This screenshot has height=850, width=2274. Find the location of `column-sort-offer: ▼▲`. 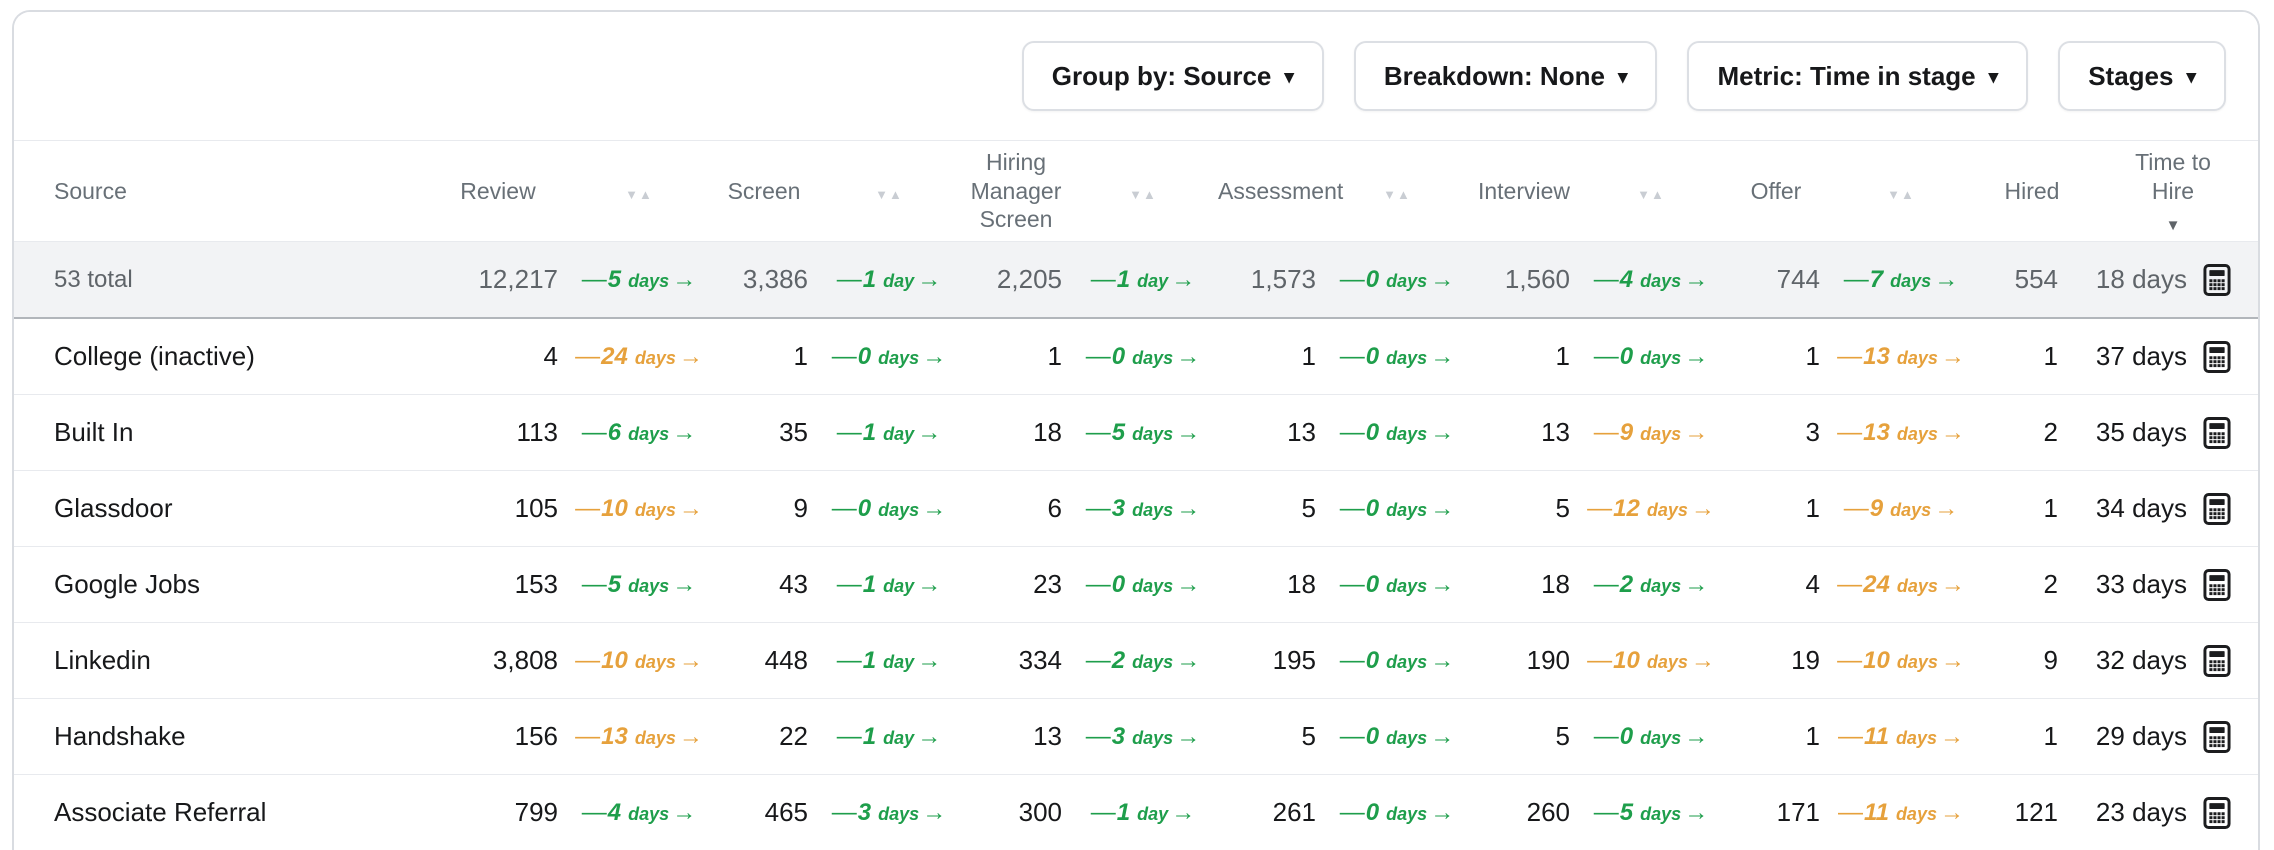

column-sort-offer: ▼▲ is located at coordinates (1901, 191).